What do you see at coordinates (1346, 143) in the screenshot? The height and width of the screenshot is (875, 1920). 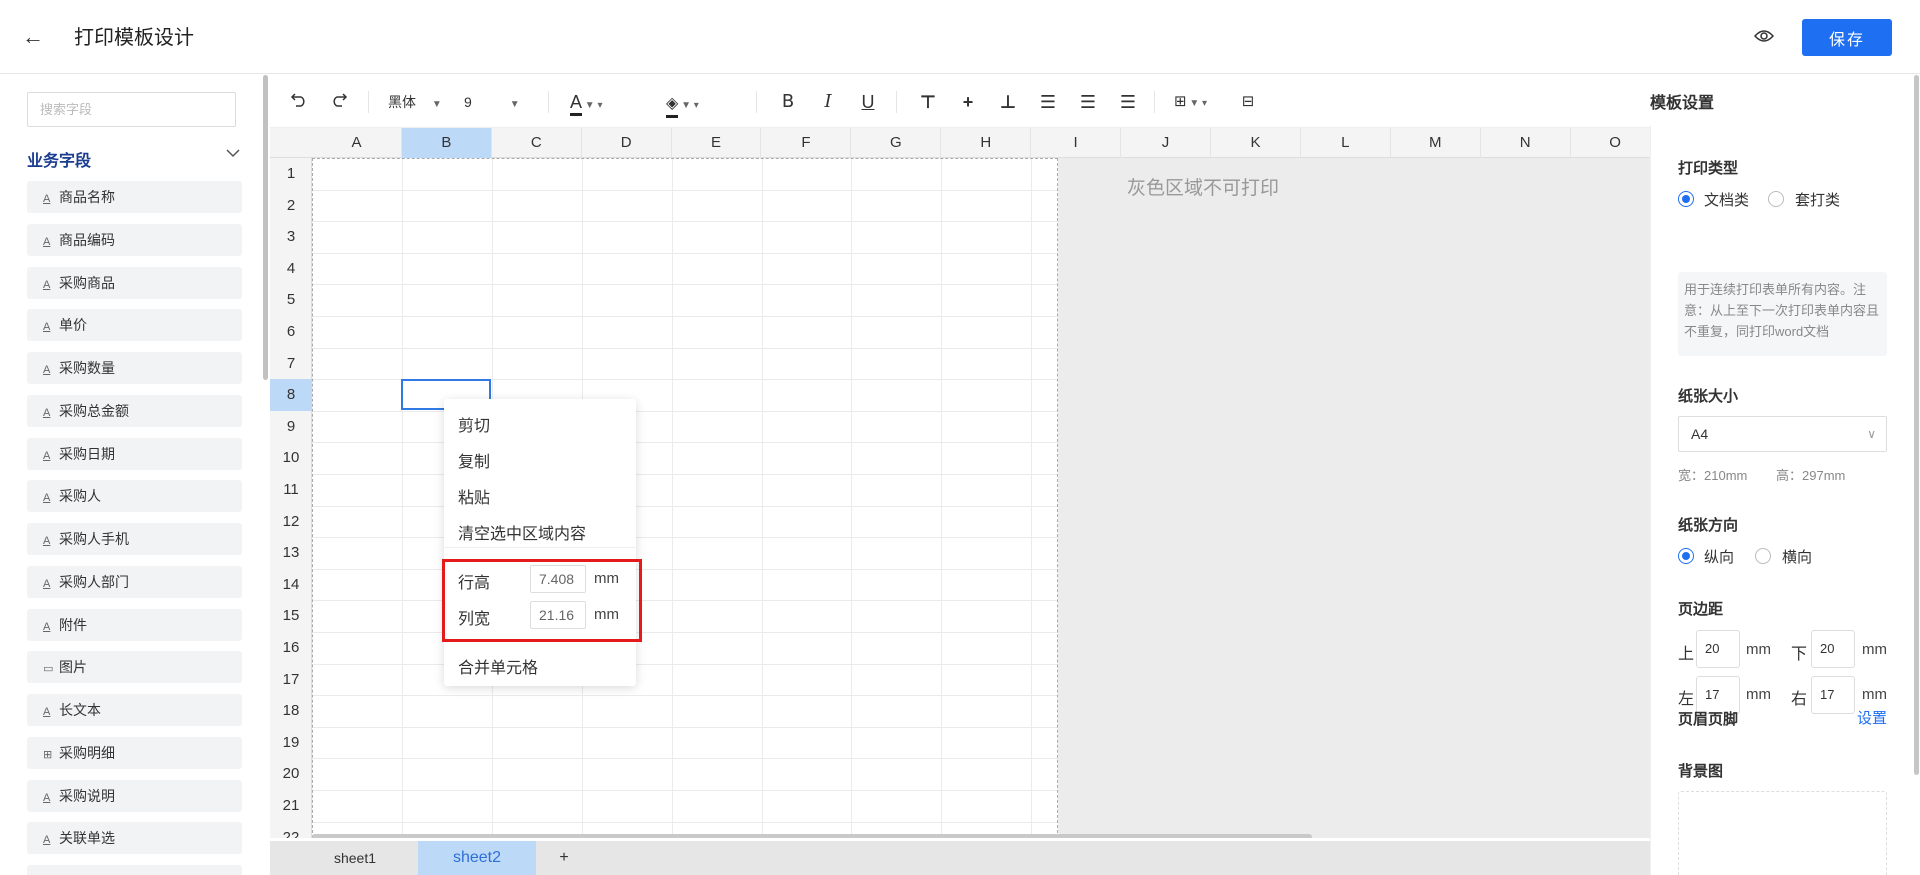 I see `column-header: L` at bounding box center [1346, 143].